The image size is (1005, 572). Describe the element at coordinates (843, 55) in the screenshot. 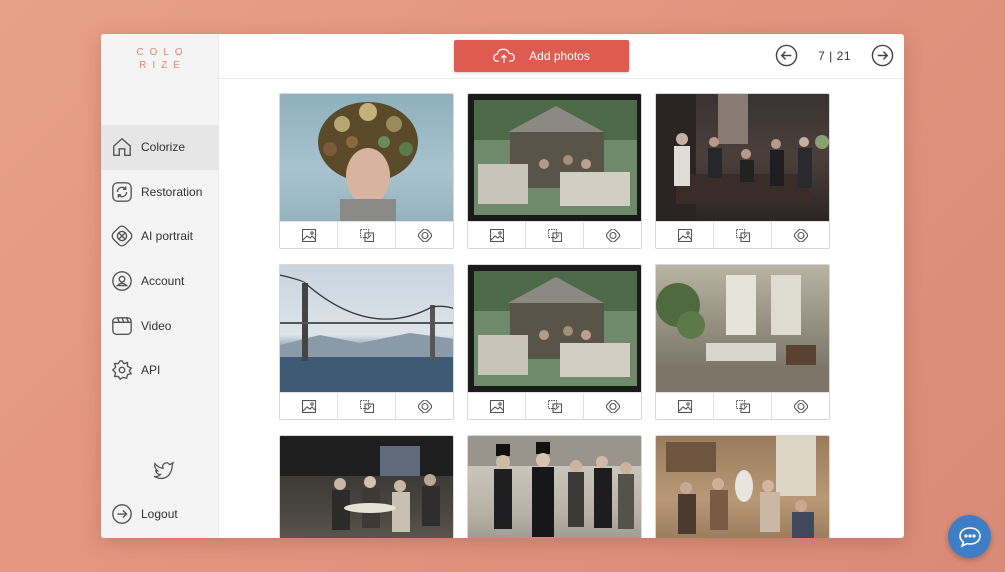

I see `page-total: 21` at that location.